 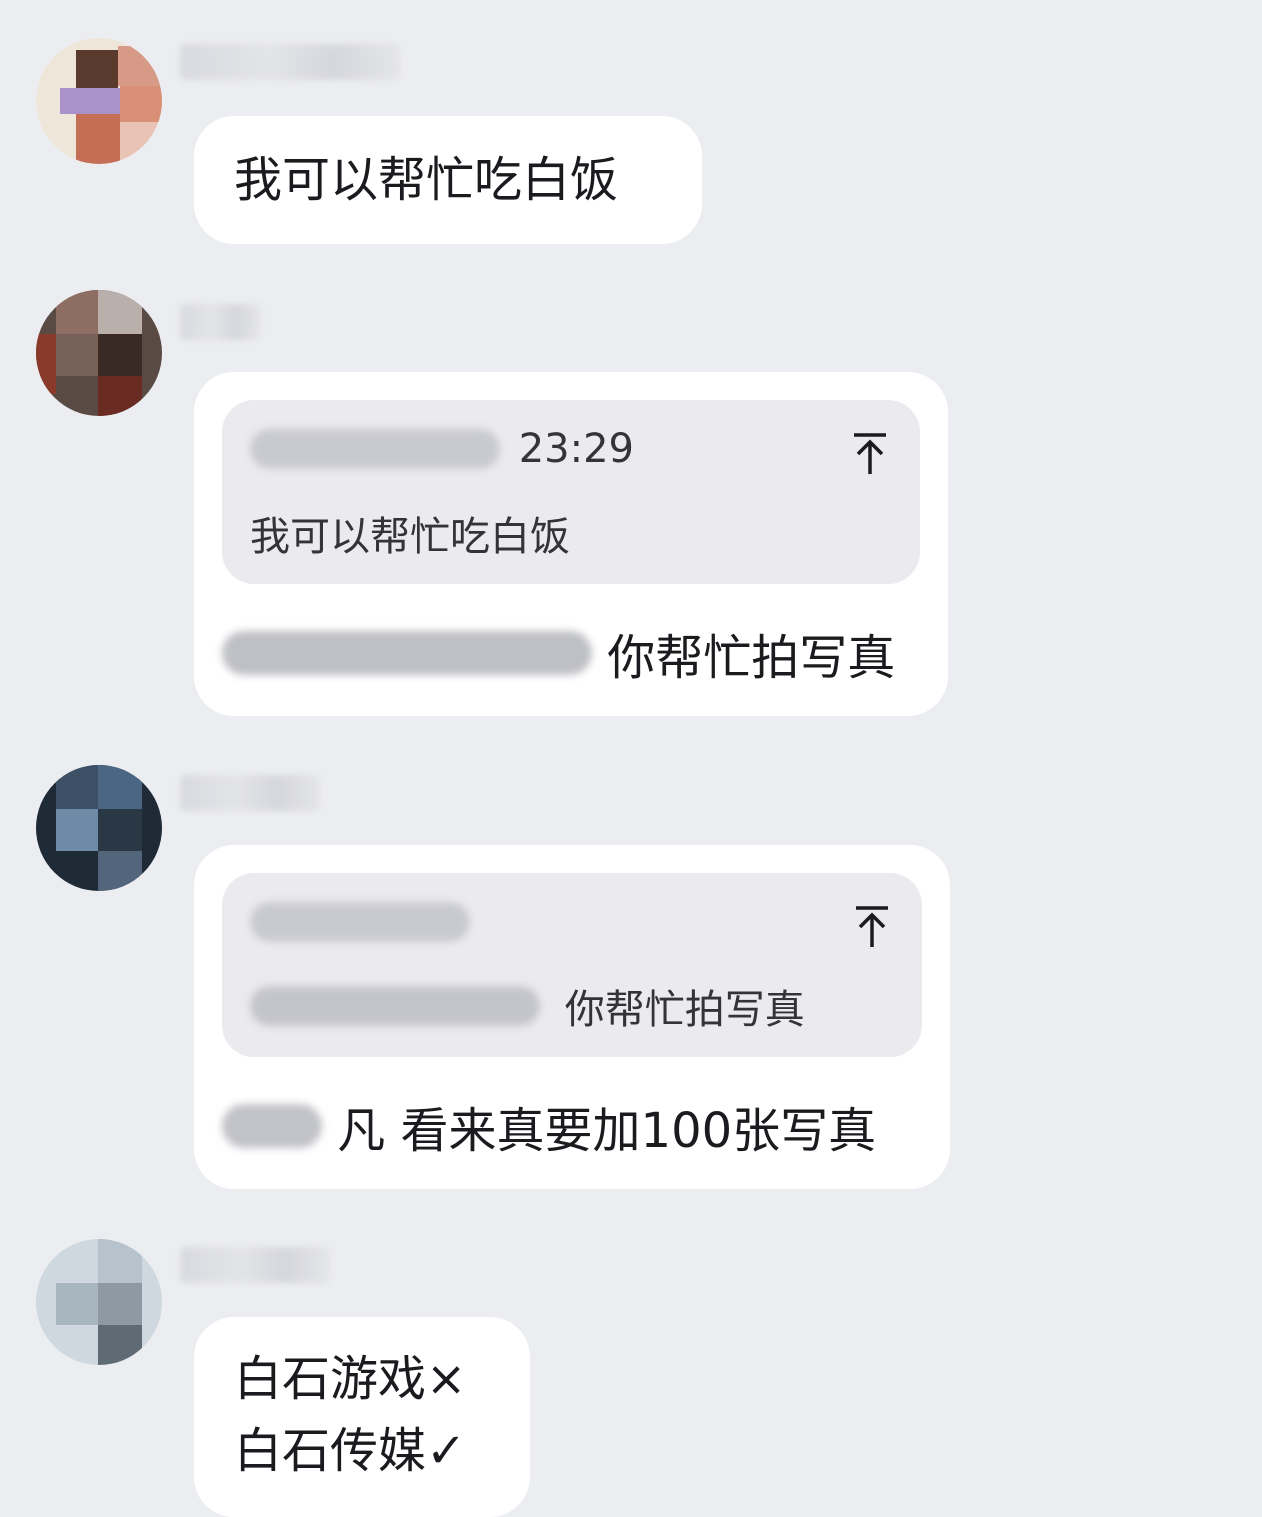 I want to click on reply-text: 你帮忙拍写真, so click(x=751, y=658).